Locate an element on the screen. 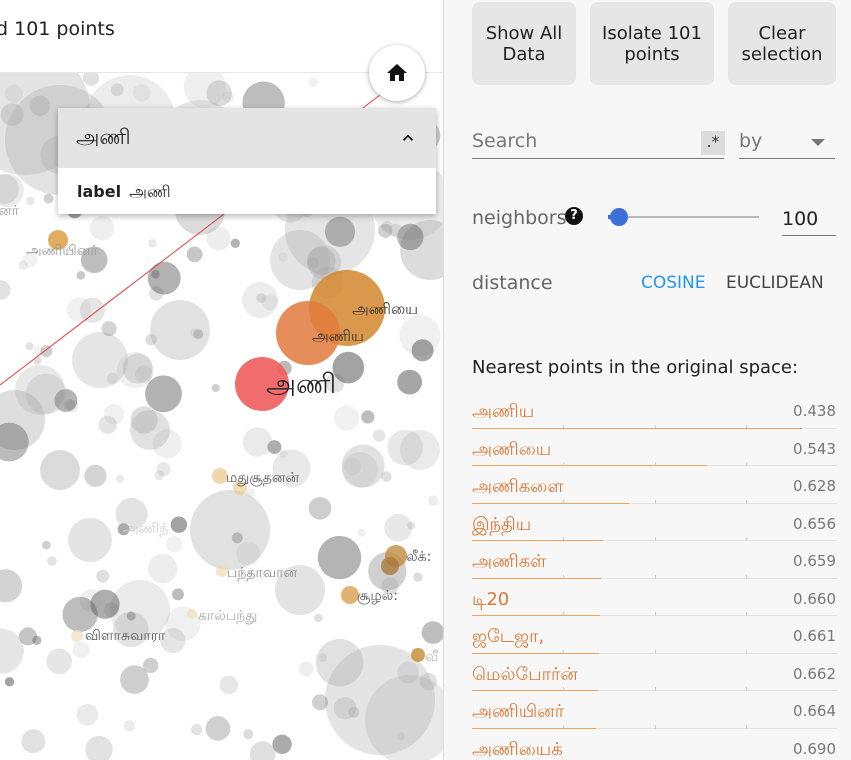 Image resolution: width=851 pixels, height=760 pixels. distance-euclidean-option: EUCLIDEAN is located at coordinates (775, 283).